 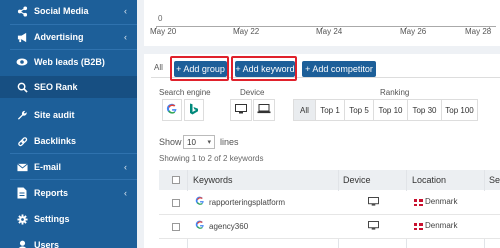 I want to click on sidebar-item-advertising: Advertising ‹, so click(x=68, y=37).